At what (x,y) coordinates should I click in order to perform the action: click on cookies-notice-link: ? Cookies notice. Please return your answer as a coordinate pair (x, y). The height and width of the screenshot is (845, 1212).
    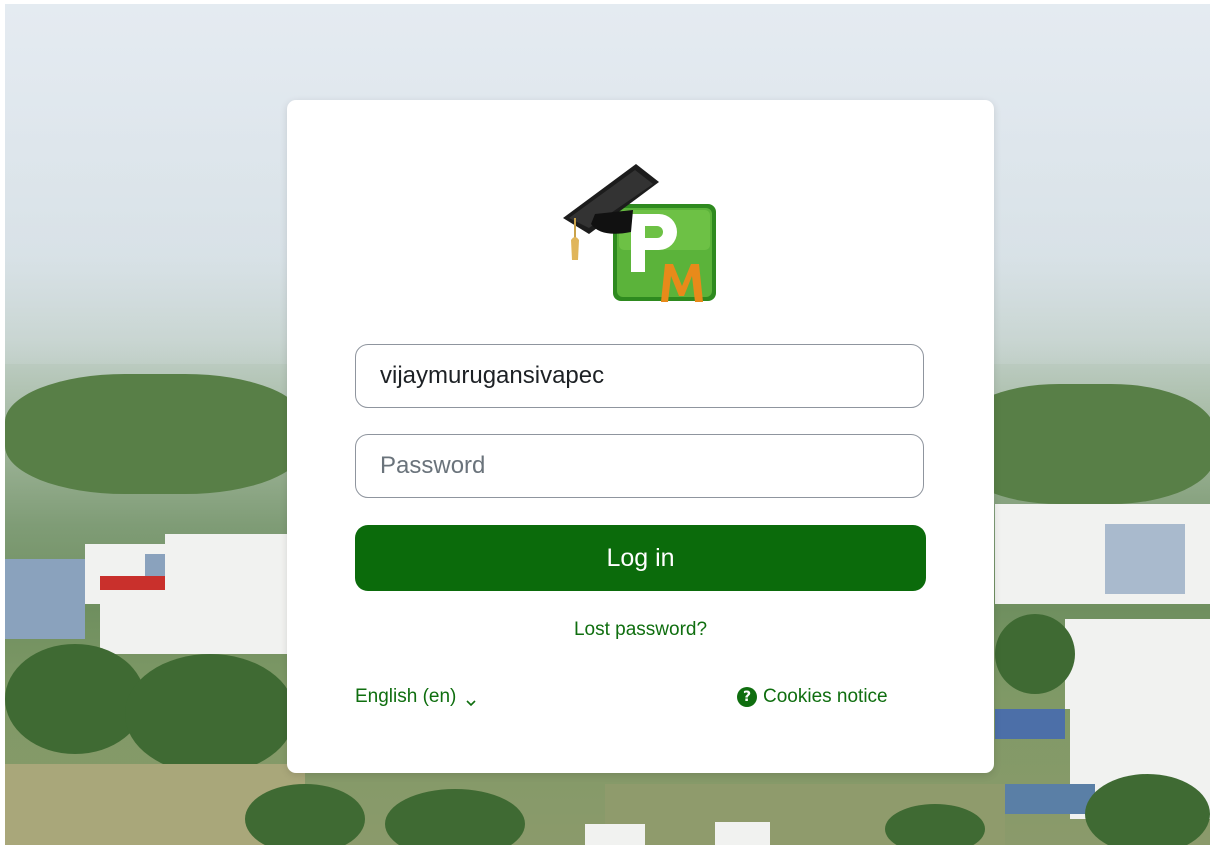
    Looking at the image, I should click on (812, 697).